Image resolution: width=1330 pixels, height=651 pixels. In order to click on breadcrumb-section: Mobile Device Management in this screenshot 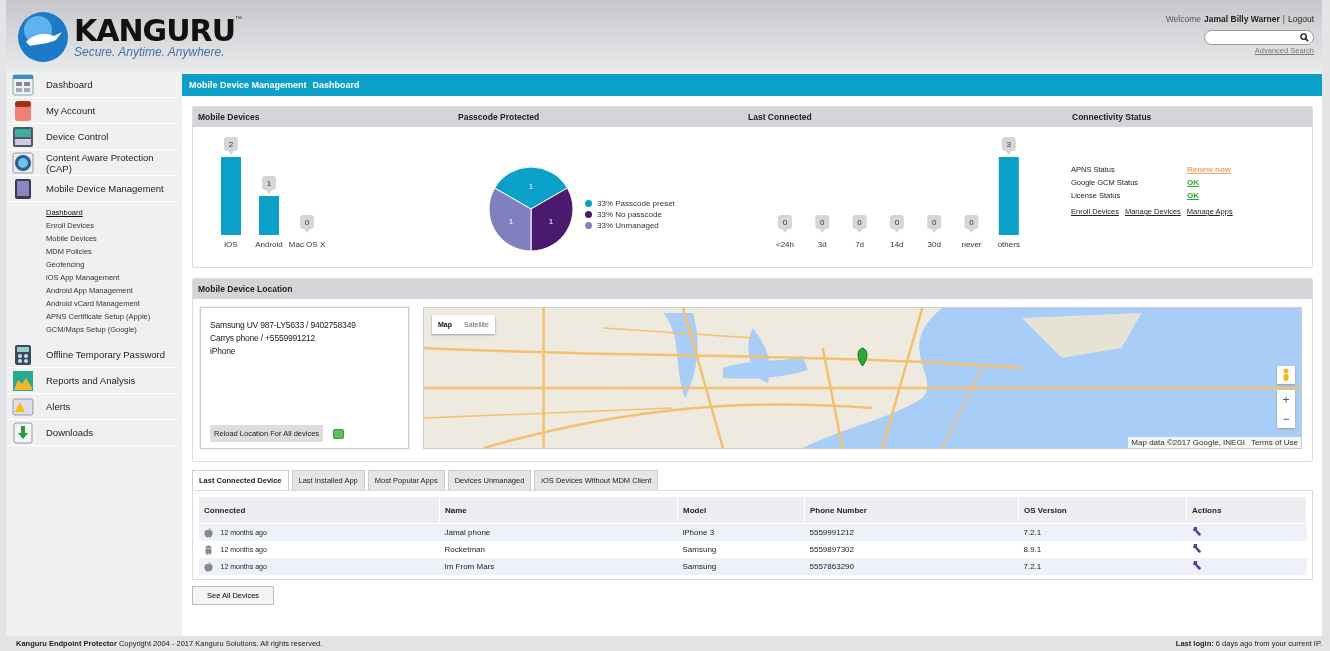, I will do `click(248, 85)`.